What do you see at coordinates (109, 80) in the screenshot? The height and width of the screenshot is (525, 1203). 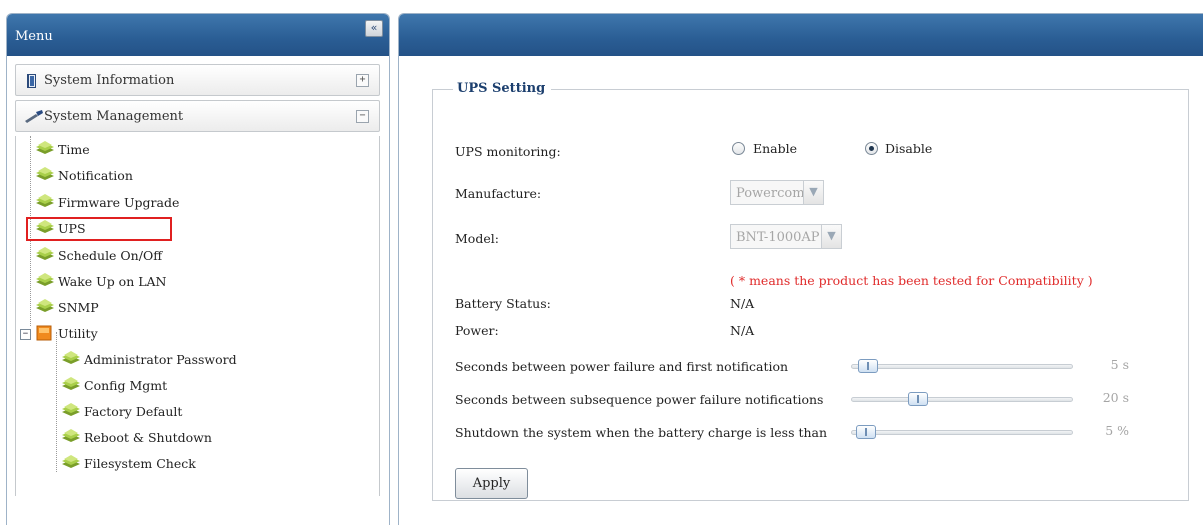 I see `section-label: System Information` at bounding box center [109, 80].